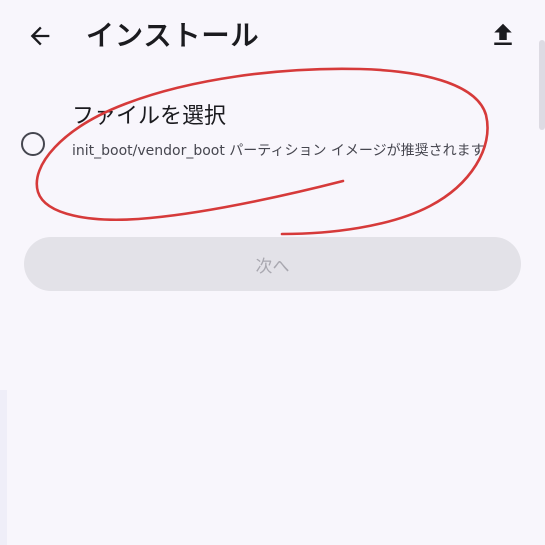  What do you see at coordinates (272, 264) in the screenshot?
I see `next-button: 次へ` at bounding box center [272, 264].